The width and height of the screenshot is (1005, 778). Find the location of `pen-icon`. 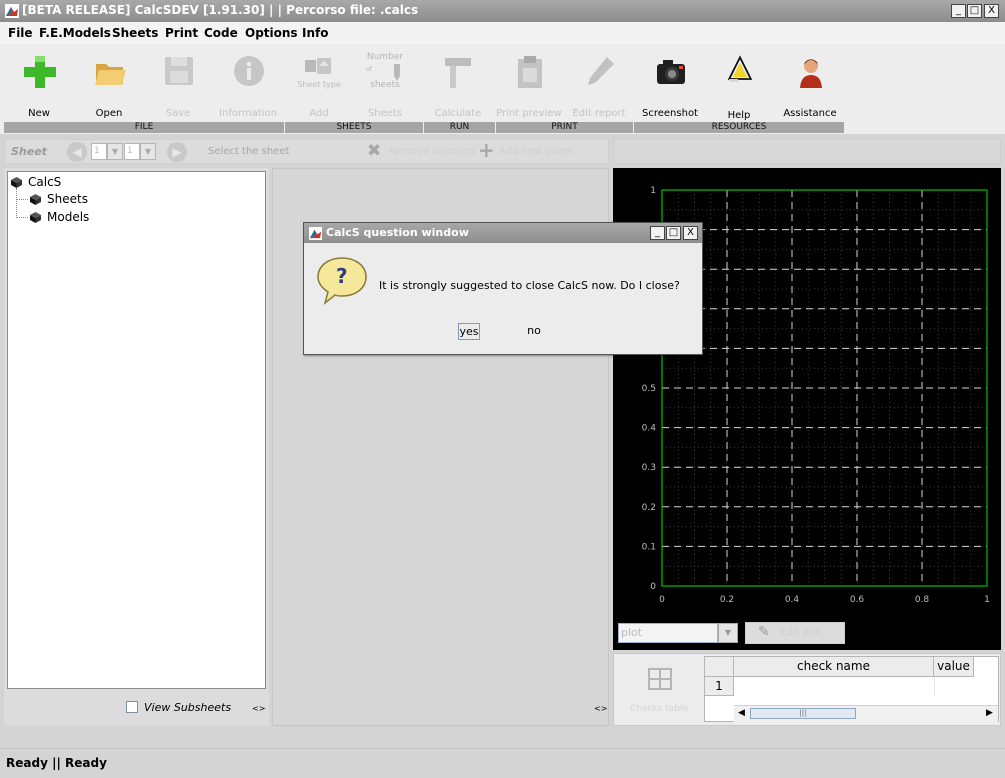

pen-icon is located at coordinates (601, 71).